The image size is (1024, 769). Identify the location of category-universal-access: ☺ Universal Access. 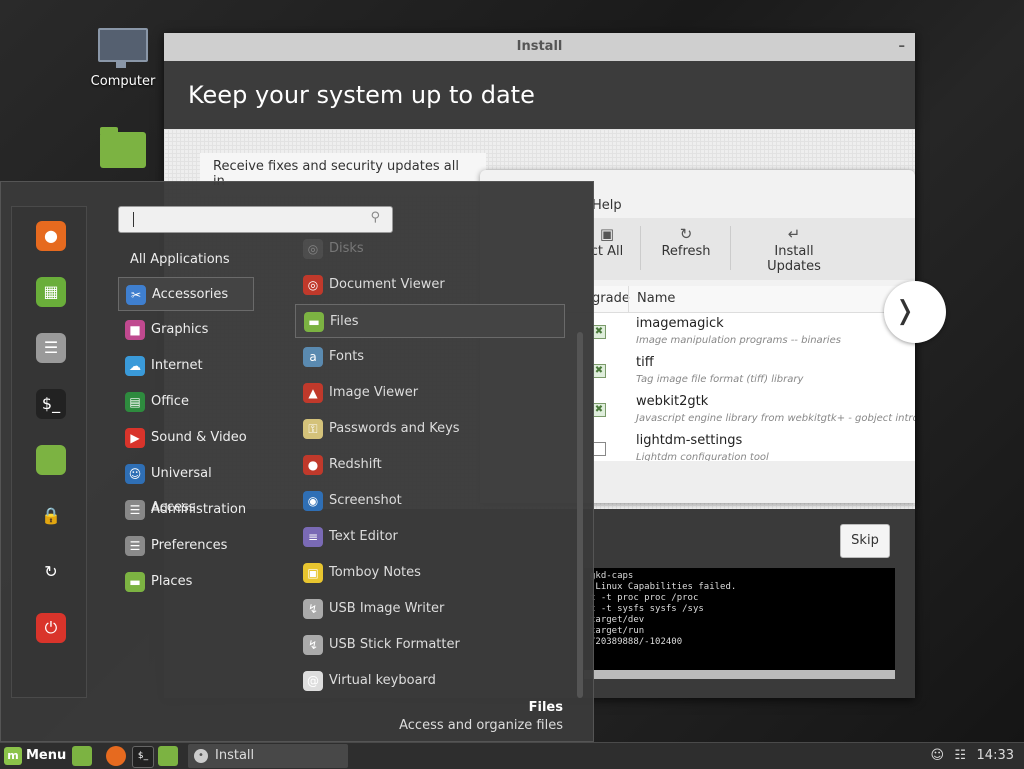
(186, 486).